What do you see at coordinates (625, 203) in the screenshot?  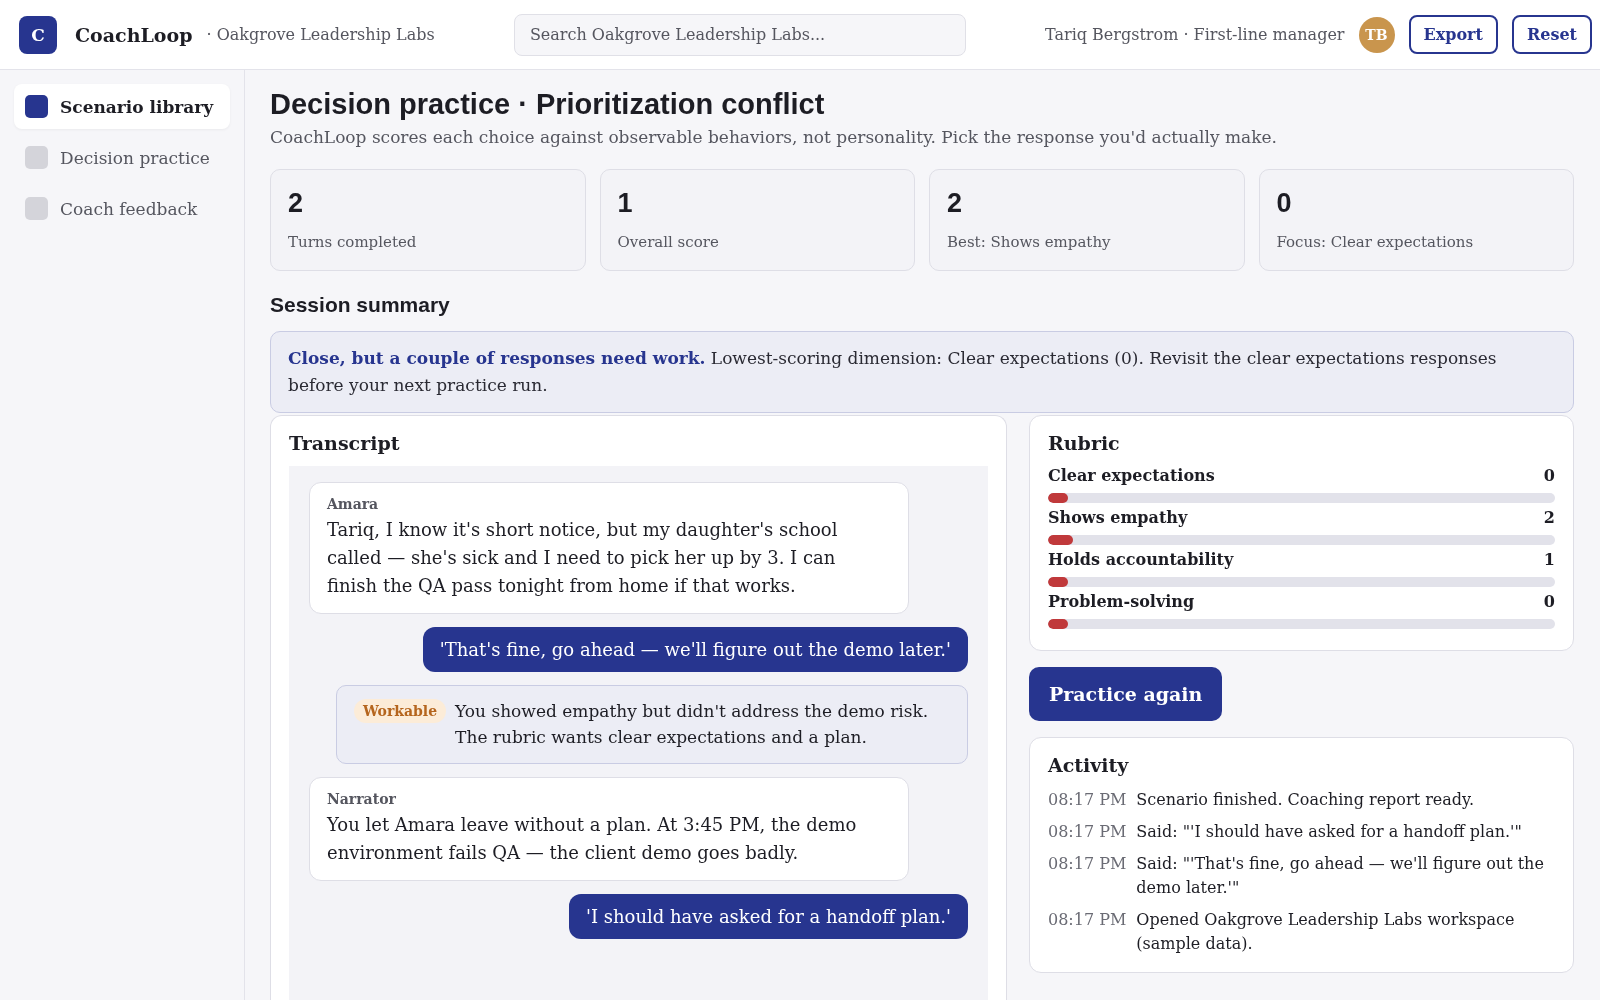 I see `stat-value: 1` at bounding box center [625, 203].